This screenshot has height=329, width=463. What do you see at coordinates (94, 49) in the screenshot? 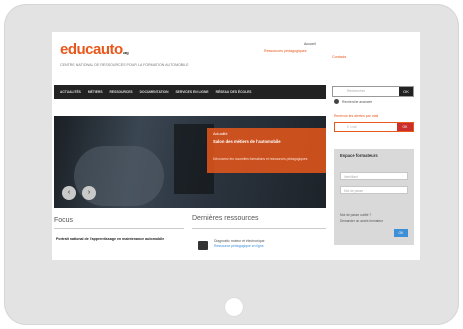
I see `site-logo: educauto.org` at bounding box center [94, 49].